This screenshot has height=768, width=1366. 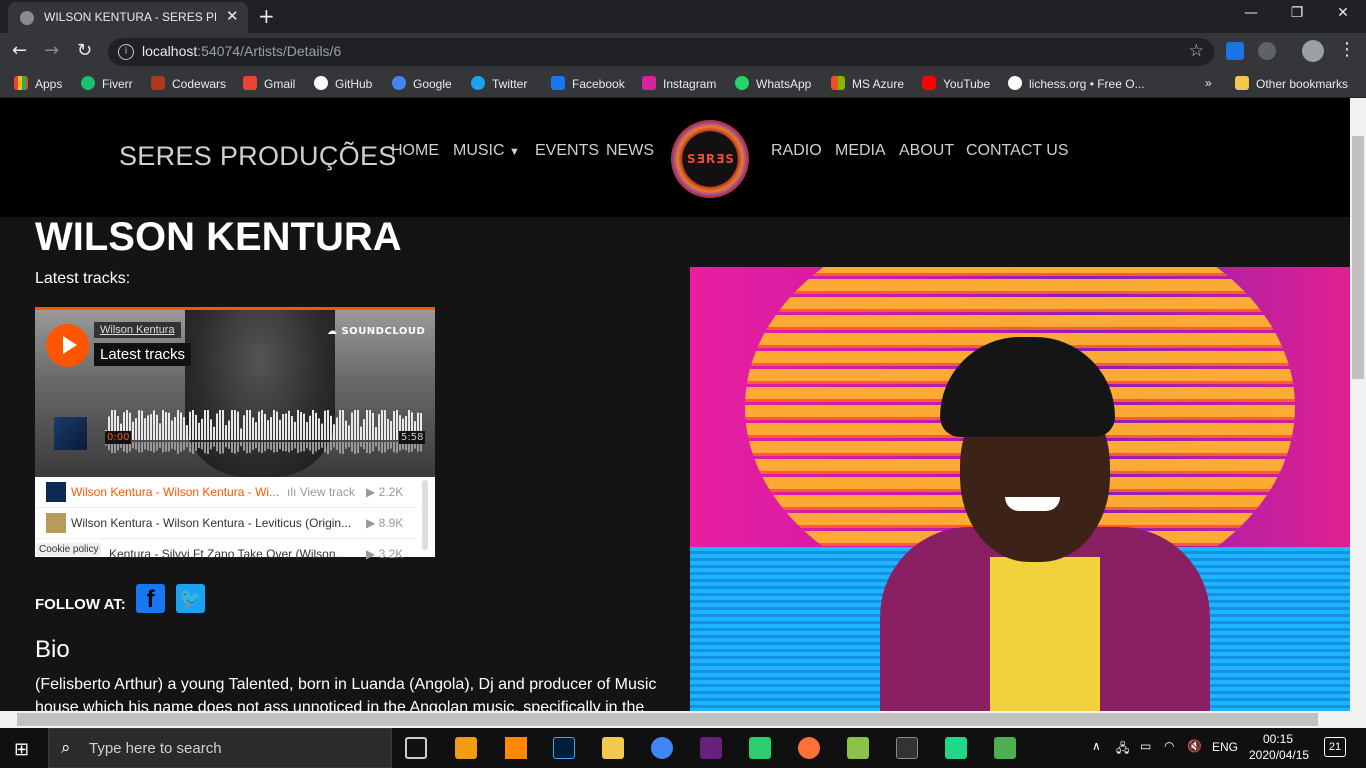 What do you see at coordinates (1347, 49) in the screenshot?
I see `menu-kebab-icon: ⋮` at bounding box center [1347, 49].